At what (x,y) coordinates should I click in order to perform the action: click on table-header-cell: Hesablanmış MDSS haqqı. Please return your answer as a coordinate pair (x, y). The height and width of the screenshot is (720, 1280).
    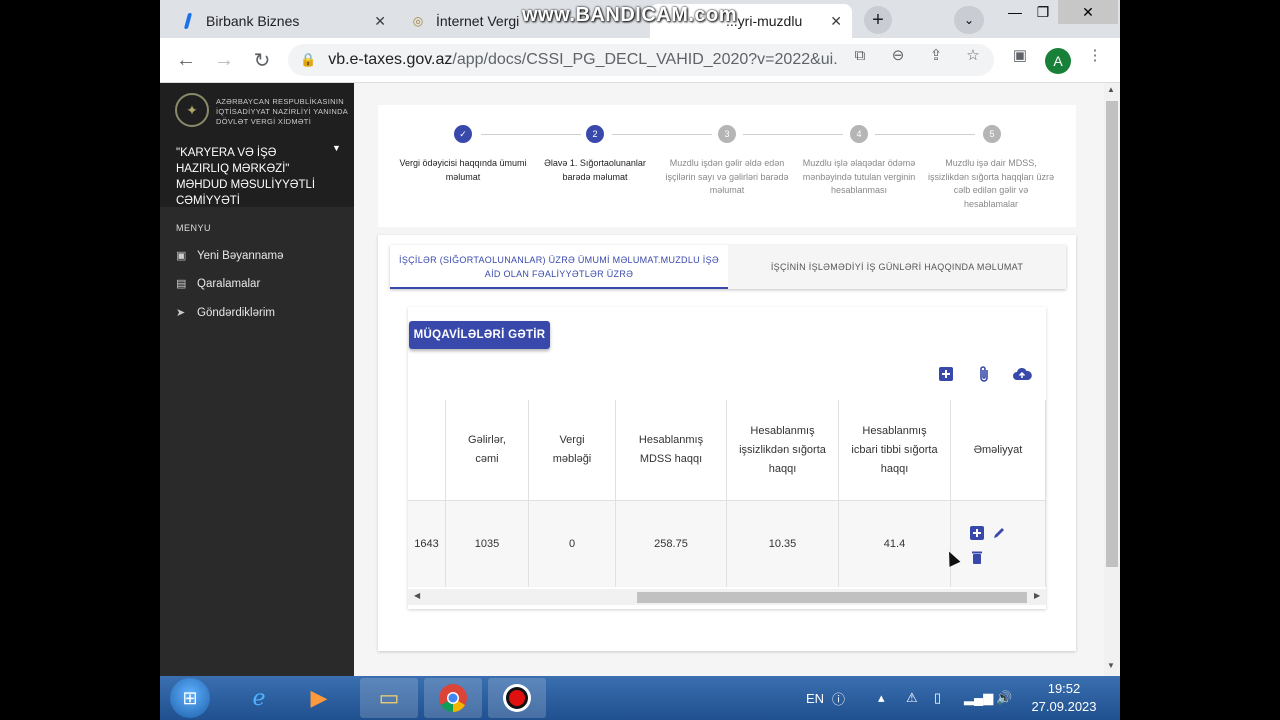
    Looking at the image, I should click on (671, 450).